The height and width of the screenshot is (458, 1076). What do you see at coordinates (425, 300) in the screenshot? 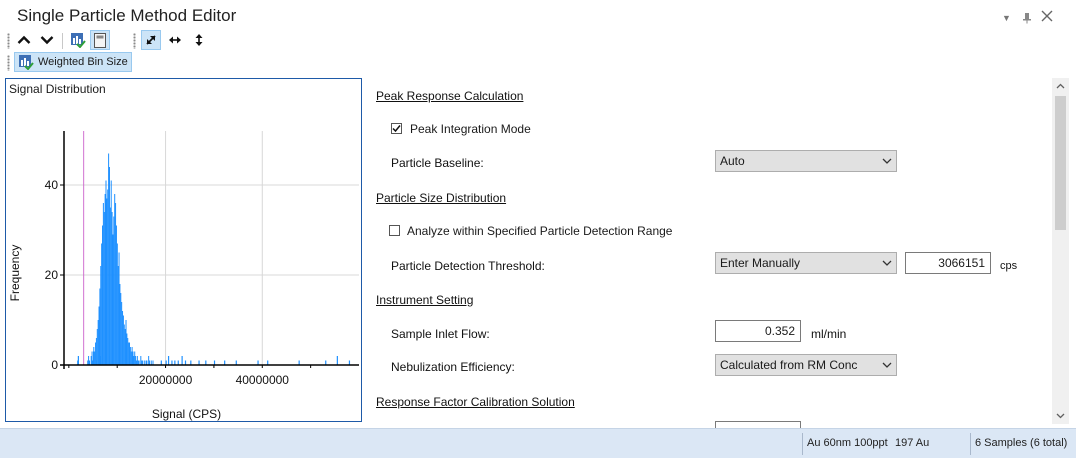
I see `instrument-setting-header: Instrument Setting` at bounding box center [425, 300].